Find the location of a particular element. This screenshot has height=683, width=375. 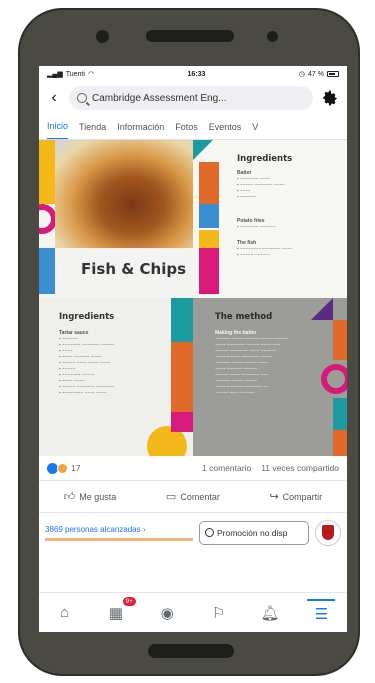

comment-icon: ▭ is located at coordinates (171, 497).